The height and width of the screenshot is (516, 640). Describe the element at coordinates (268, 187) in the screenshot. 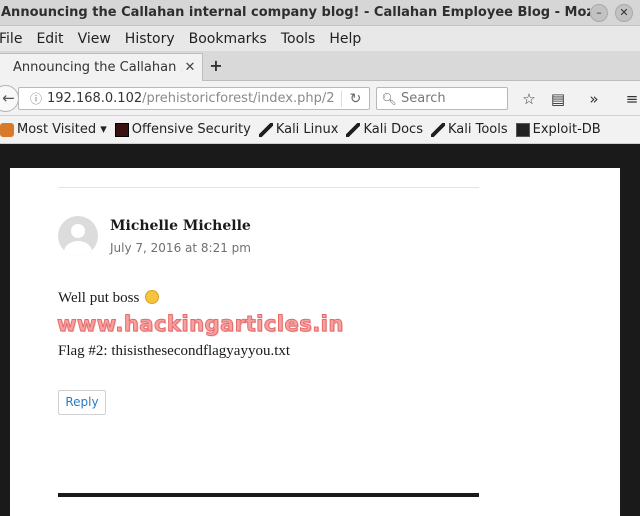

I see `divider` at that location.